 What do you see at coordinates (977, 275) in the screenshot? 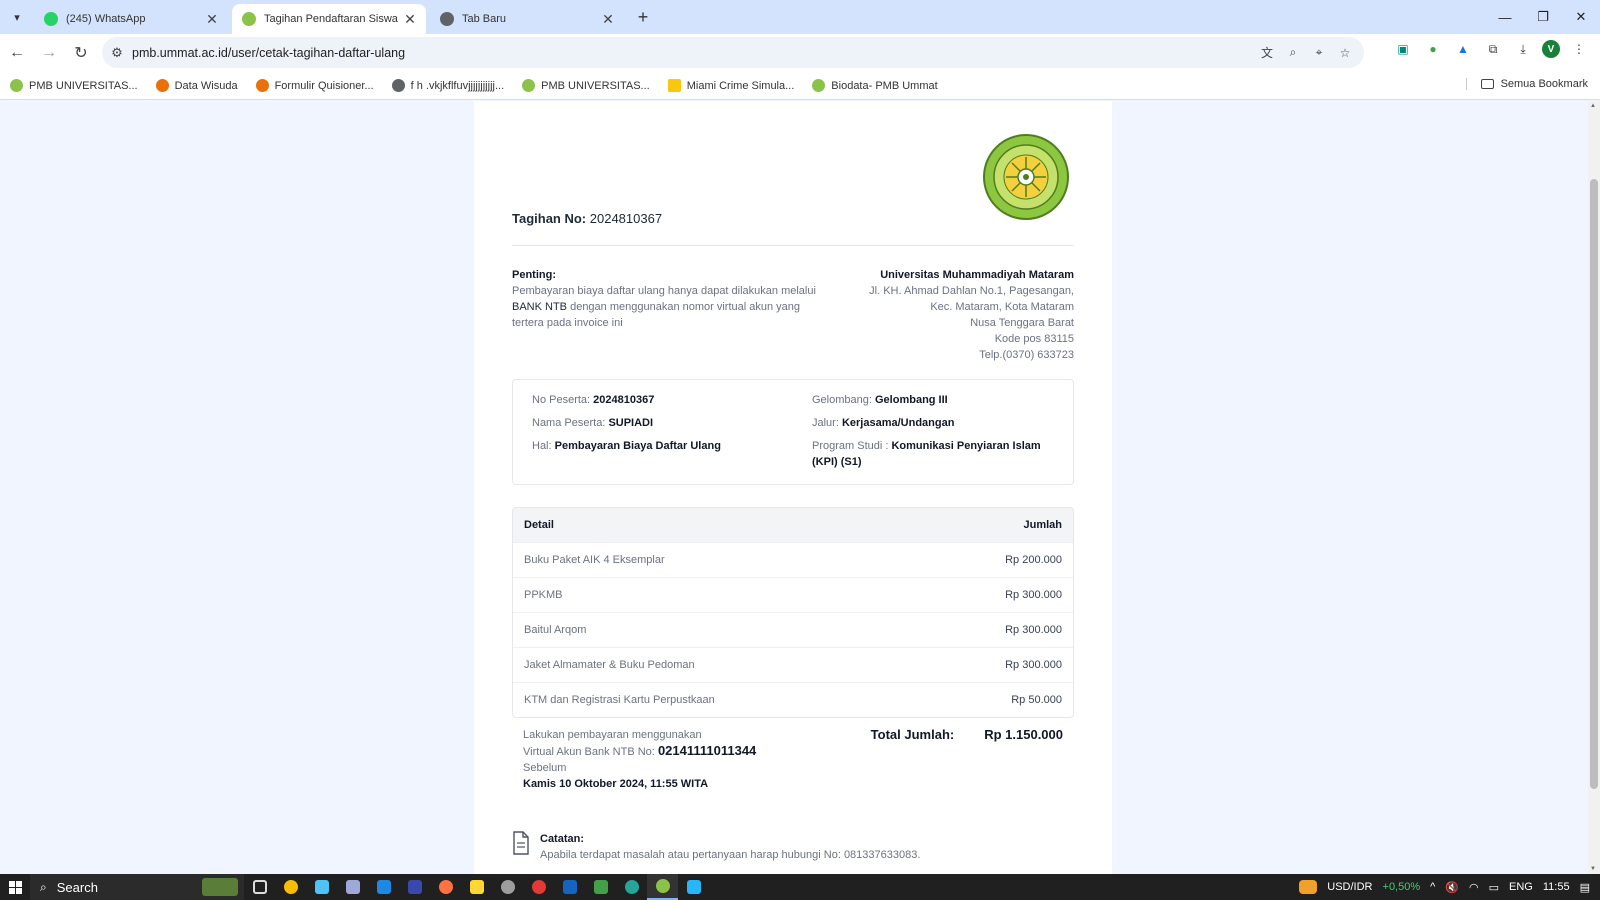
I see `university-name: Universitas Muhammadiyah Mataram` at bounding box center [977, 275].